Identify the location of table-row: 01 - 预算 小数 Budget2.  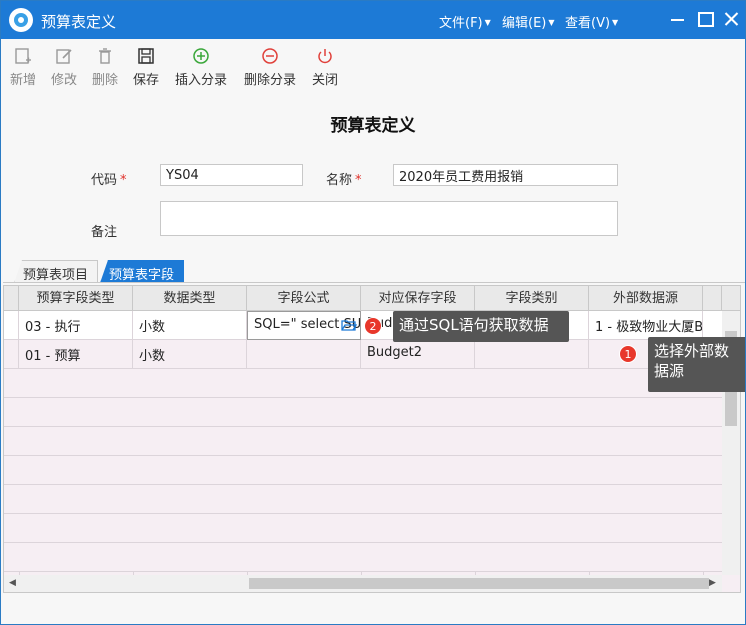
(363, 354).